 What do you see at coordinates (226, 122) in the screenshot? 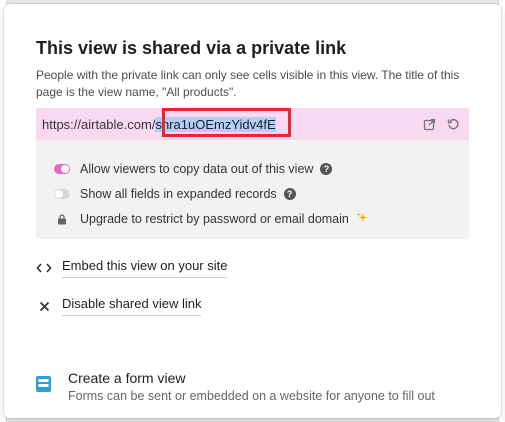
I see `highlight-annotation` at bounding box center [226, 122].